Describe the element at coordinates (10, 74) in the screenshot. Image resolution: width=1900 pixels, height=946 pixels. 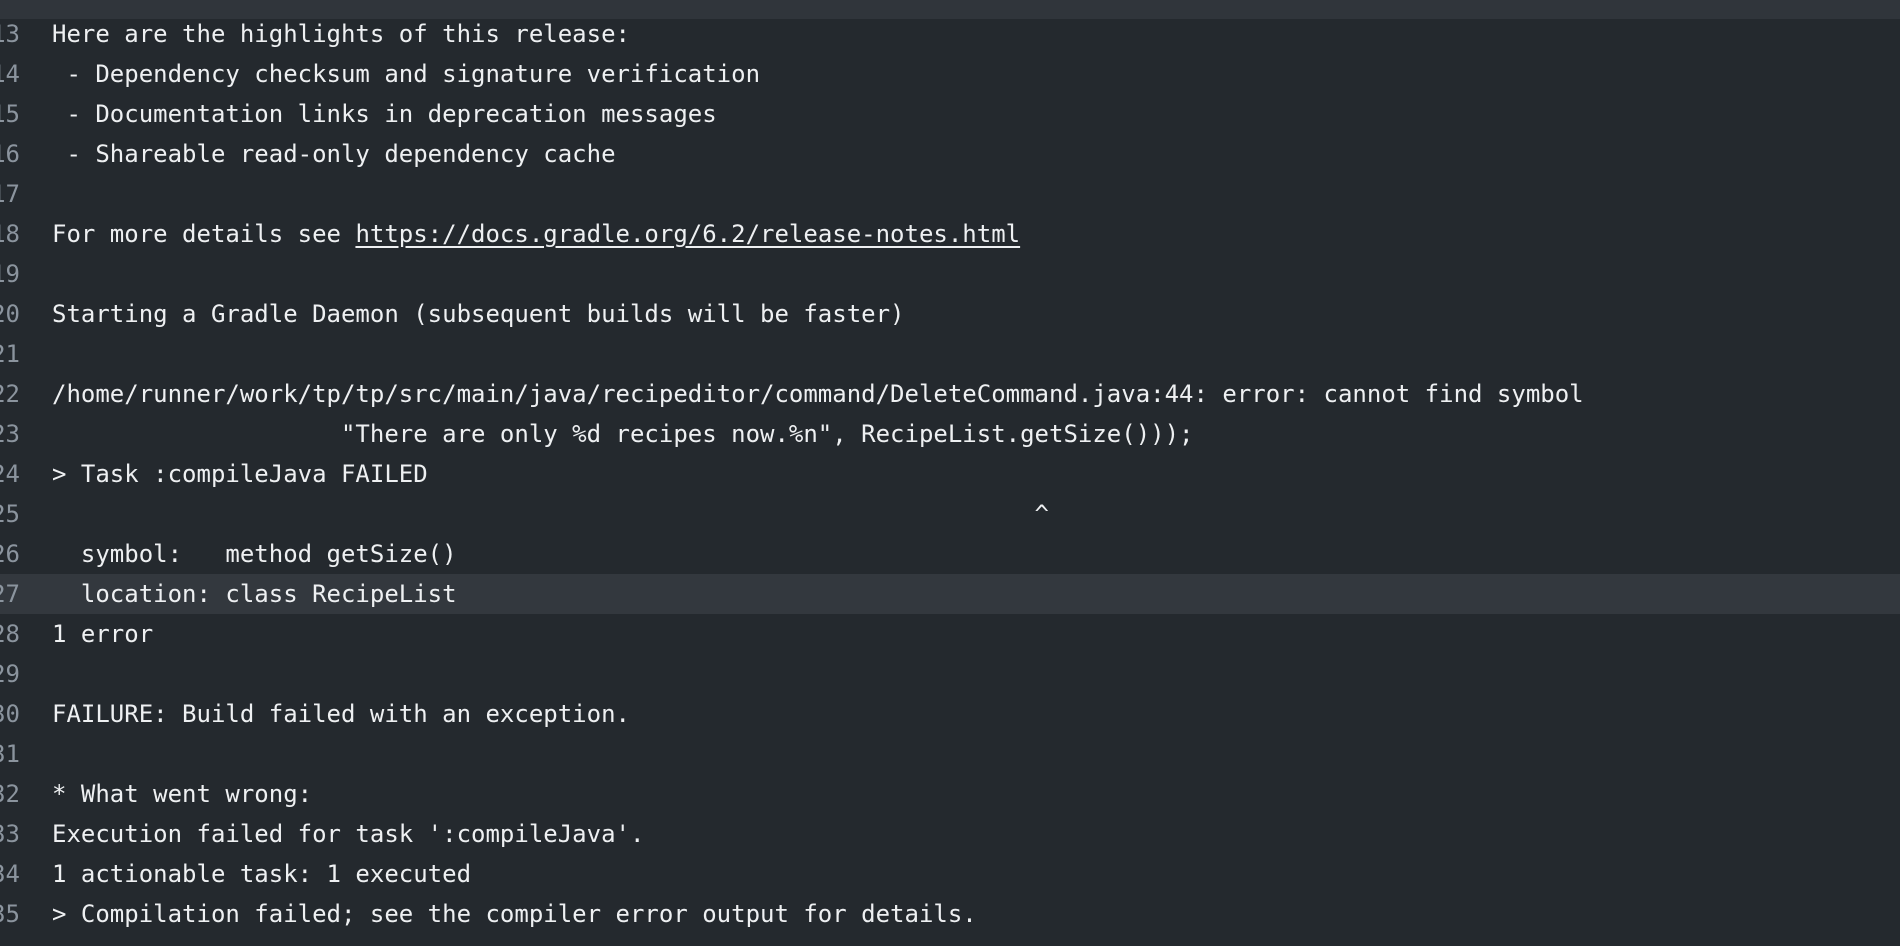
I see `line-number: 14` at that location.